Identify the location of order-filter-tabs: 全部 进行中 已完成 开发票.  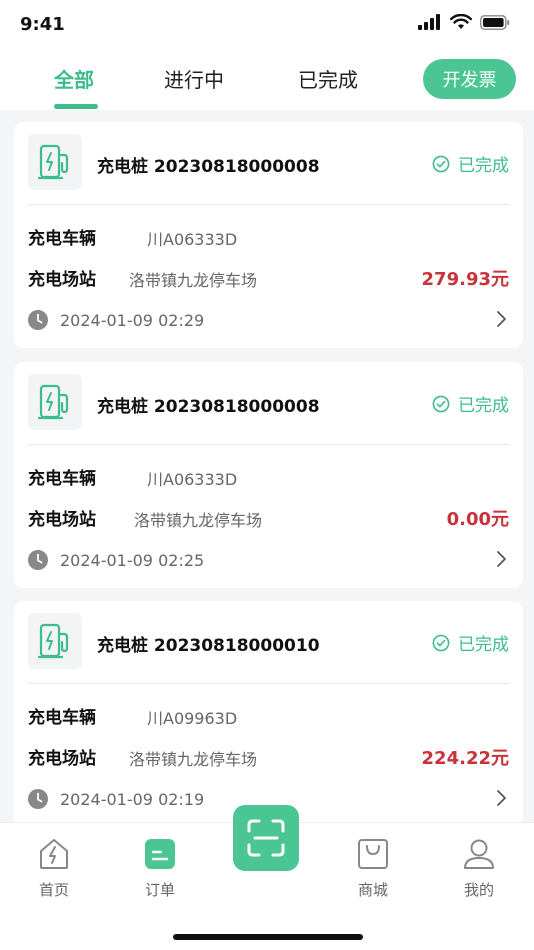
(267, 80).